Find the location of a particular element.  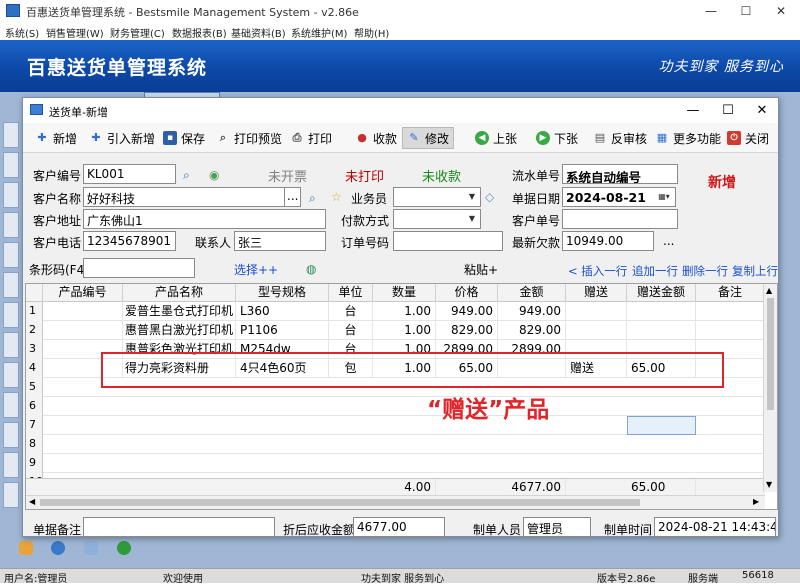

table-row: 8 is located at coordinates (401, 444).